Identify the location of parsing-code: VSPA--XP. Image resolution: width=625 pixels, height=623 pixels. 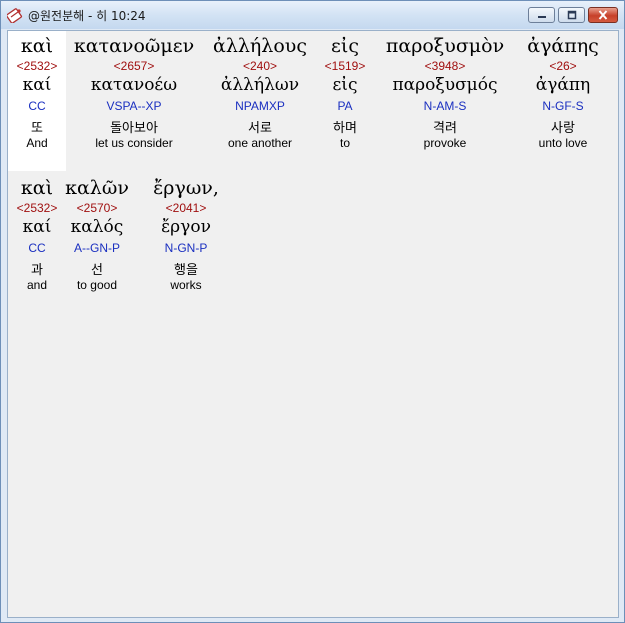
(134, 106).